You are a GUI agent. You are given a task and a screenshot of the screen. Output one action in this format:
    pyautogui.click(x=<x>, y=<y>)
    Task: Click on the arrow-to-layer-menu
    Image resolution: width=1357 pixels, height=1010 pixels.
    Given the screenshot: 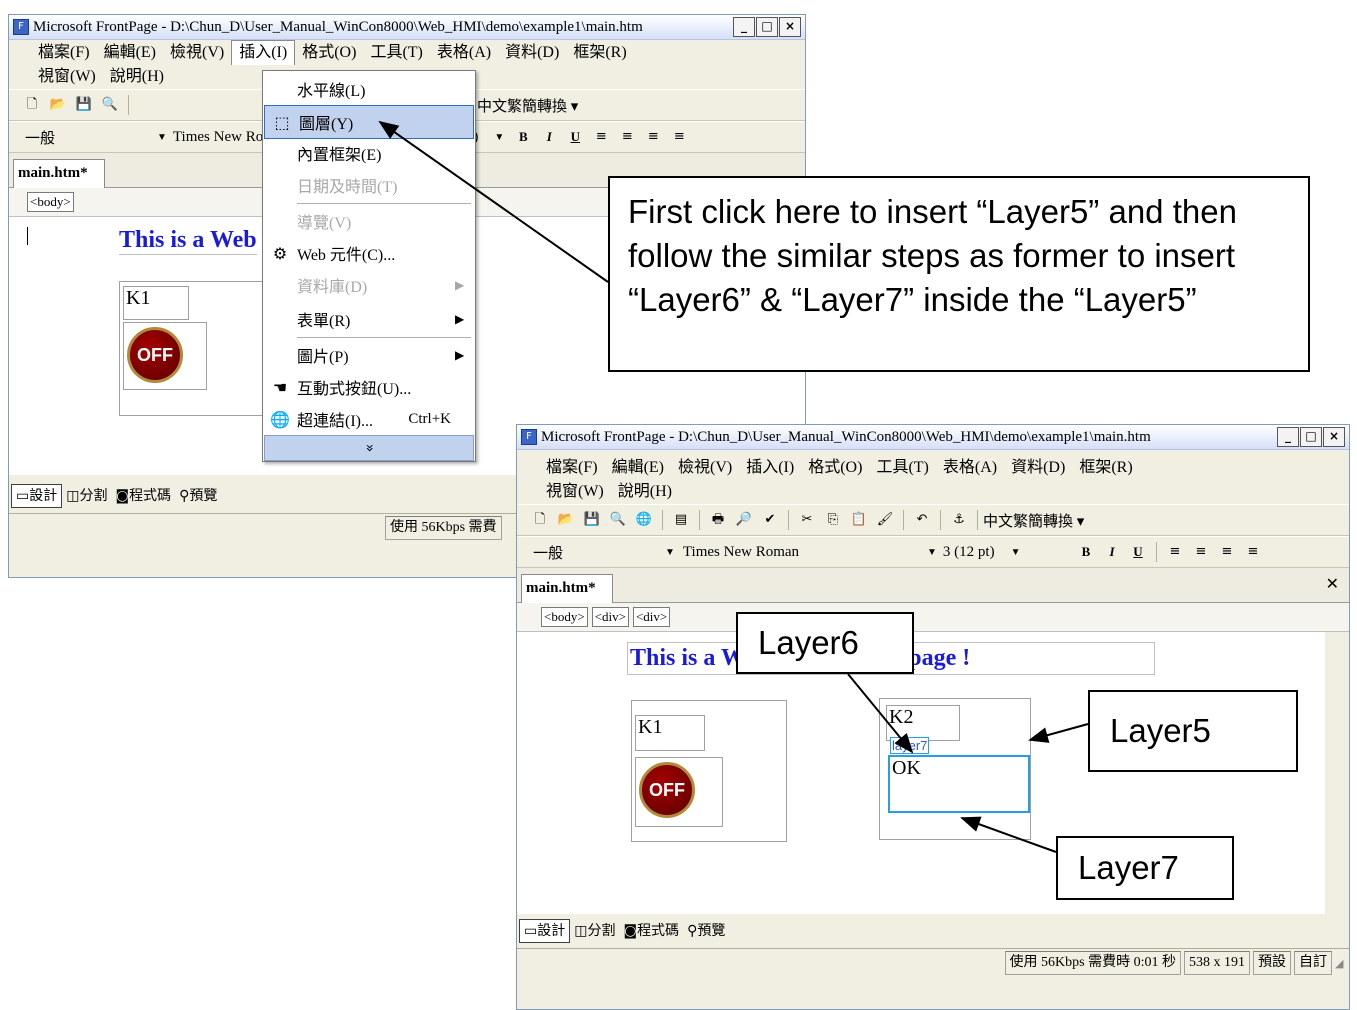 What is the action you would take?
    pyautogui.click(x=493, y=201)
    